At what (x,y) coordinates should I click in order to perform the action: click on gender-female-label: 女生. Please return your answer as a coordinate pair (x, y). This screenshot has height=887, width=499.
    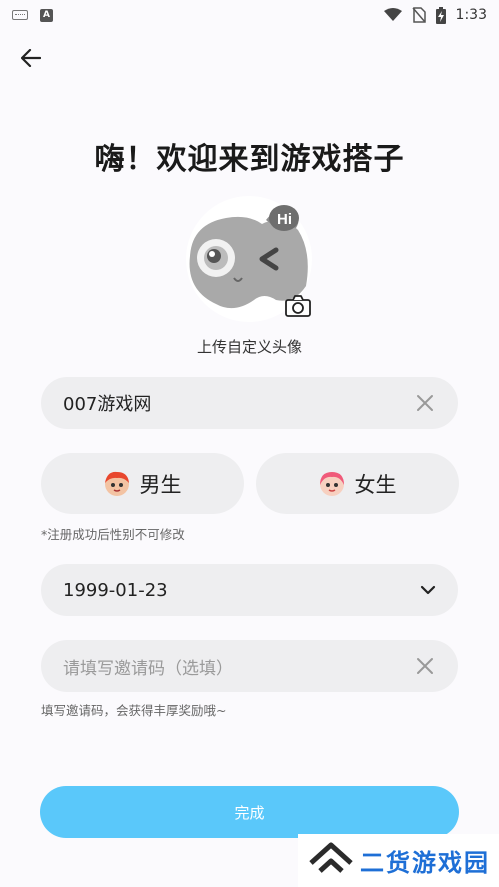
    Looking at the image, I should click on (375, 484).